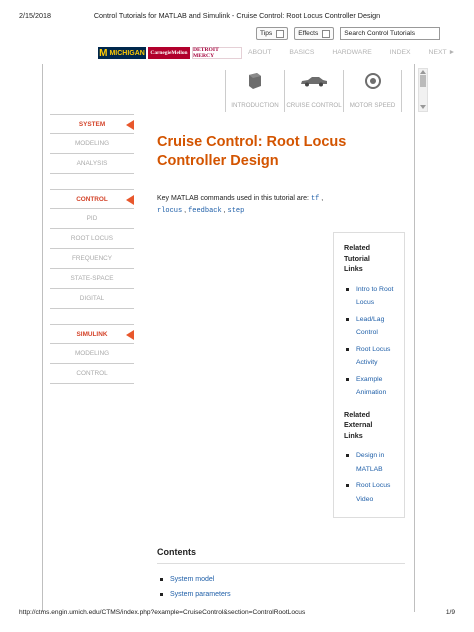 This screenshot has height=632, width=474. Describe the element at coordinates (374, 356) in the screenshot. I see `related-link-root-locus-activity: Root Locus Activity` at that location.